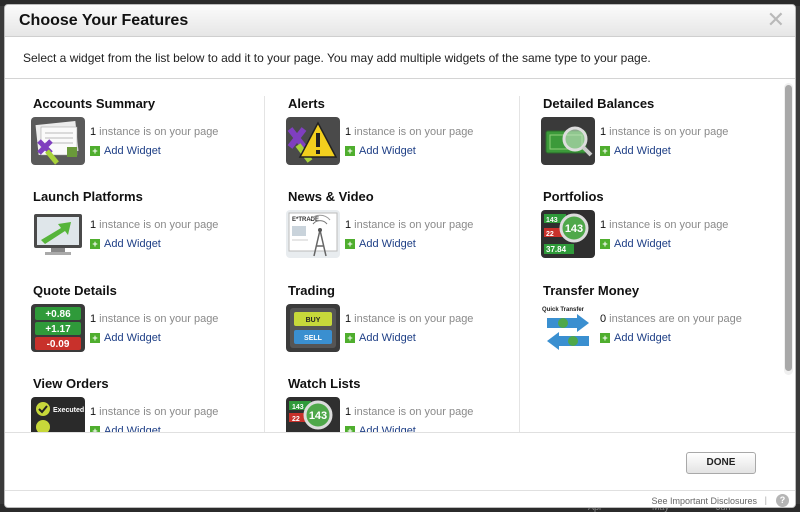 This screenshot has width=800, height=512. What do you see at coordinates (313, 338) in the screenshot?
I see `svg-text: SELL` at bounding box center [313, 338].